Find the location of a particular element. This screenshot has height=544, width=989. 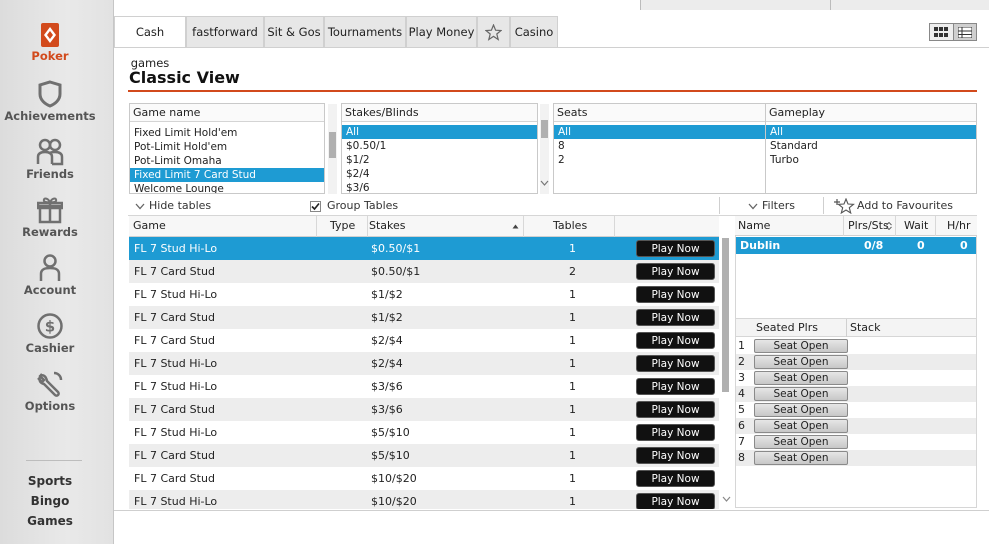

tab-play-money: Play Money is located at coordinates (441, 31).